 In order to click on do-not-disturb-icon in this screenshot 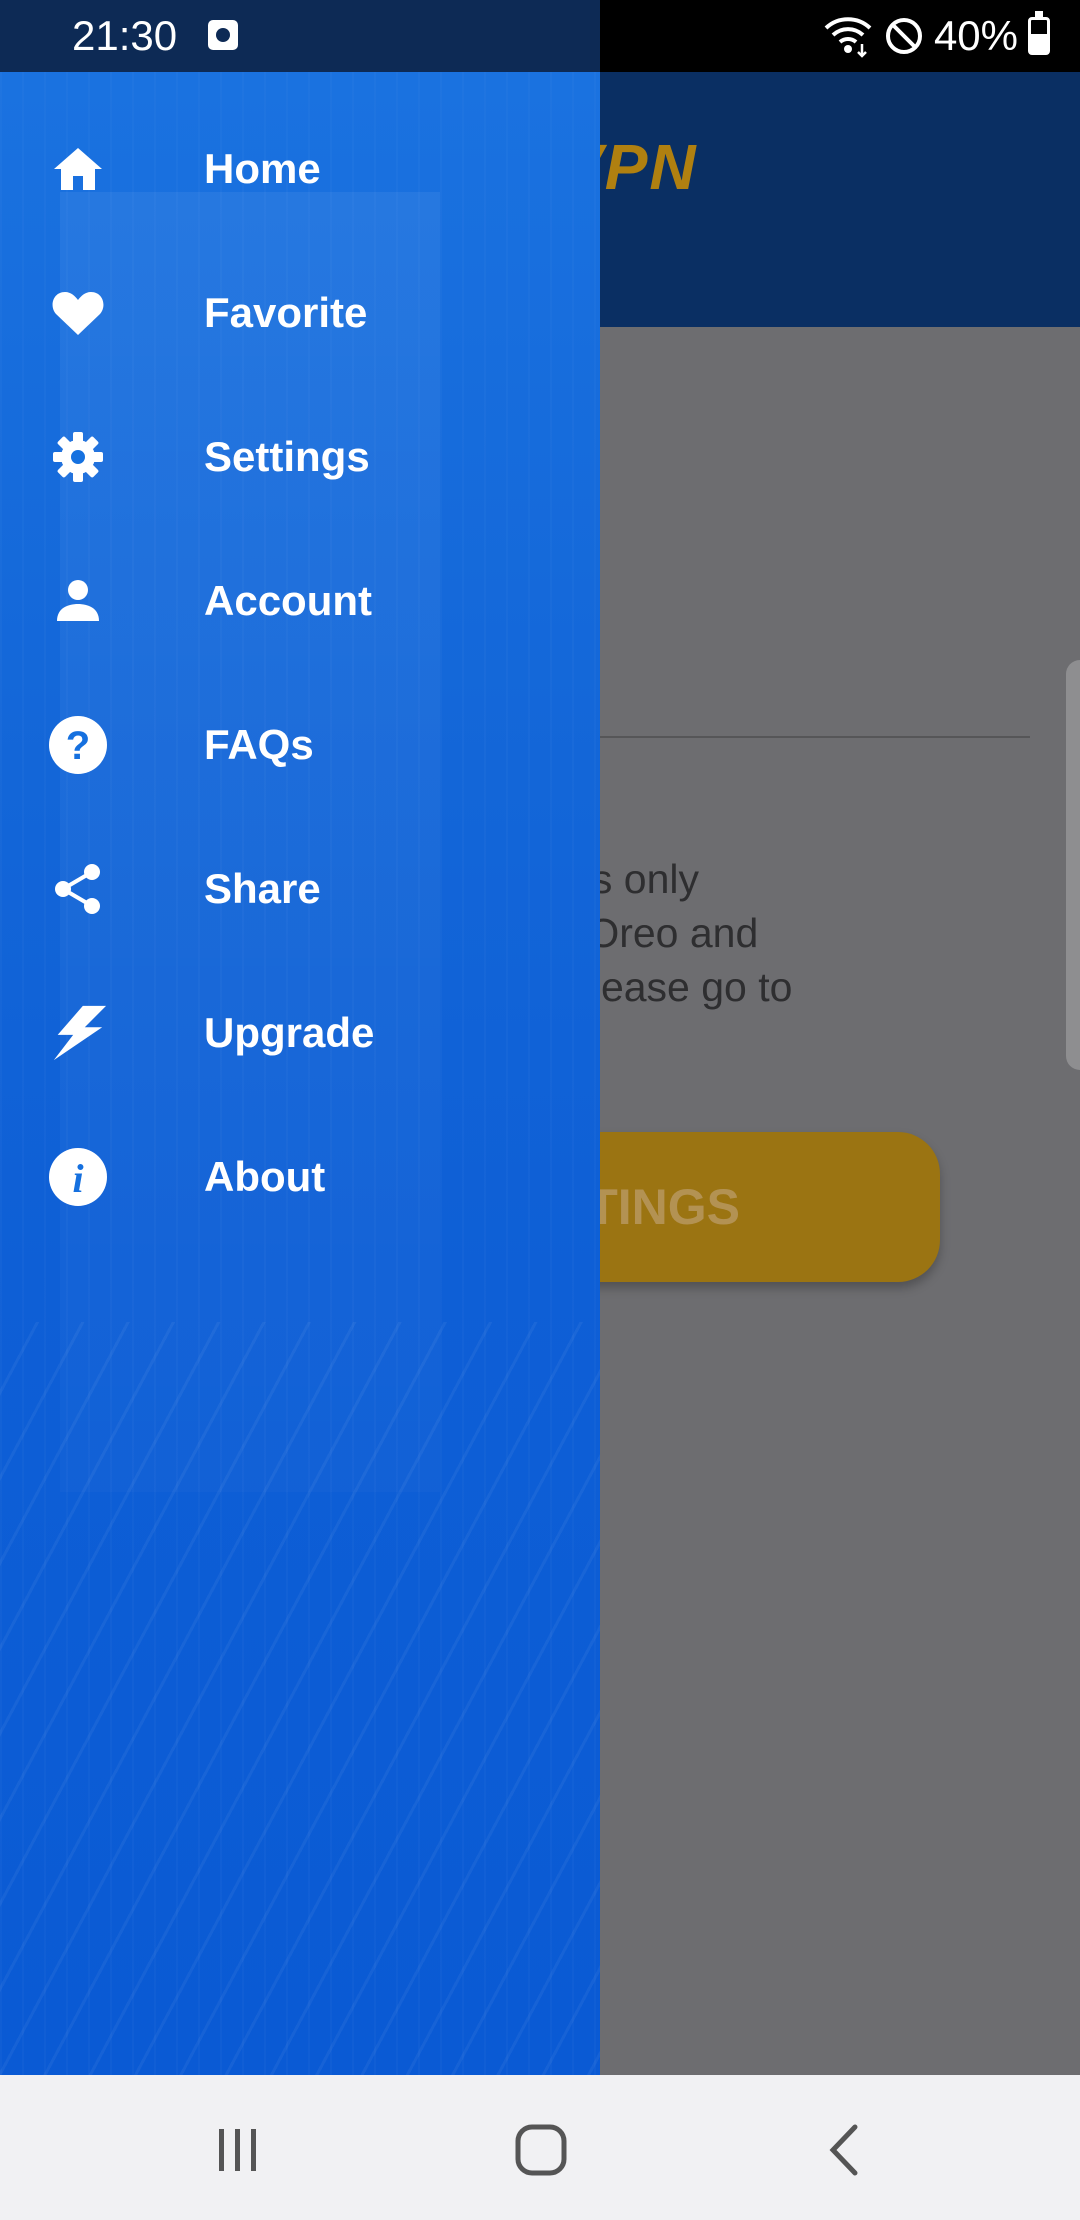, I will do `click(903, 36)`.